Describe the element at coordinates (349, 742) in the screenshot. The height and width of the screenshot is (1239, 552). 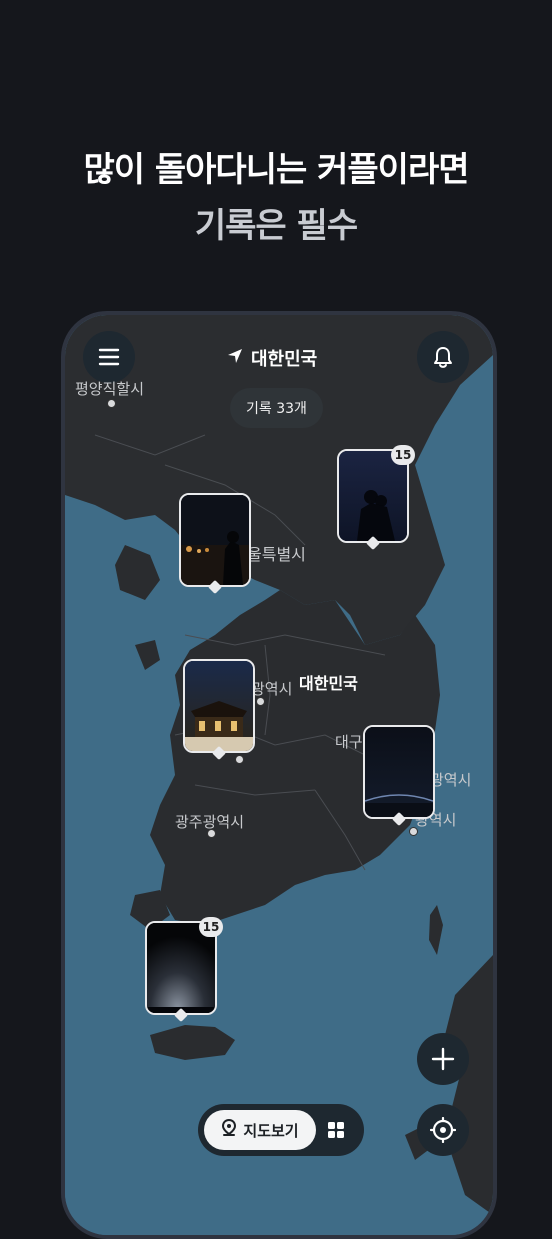
I see `map-label-daegu: 대구` at that location.